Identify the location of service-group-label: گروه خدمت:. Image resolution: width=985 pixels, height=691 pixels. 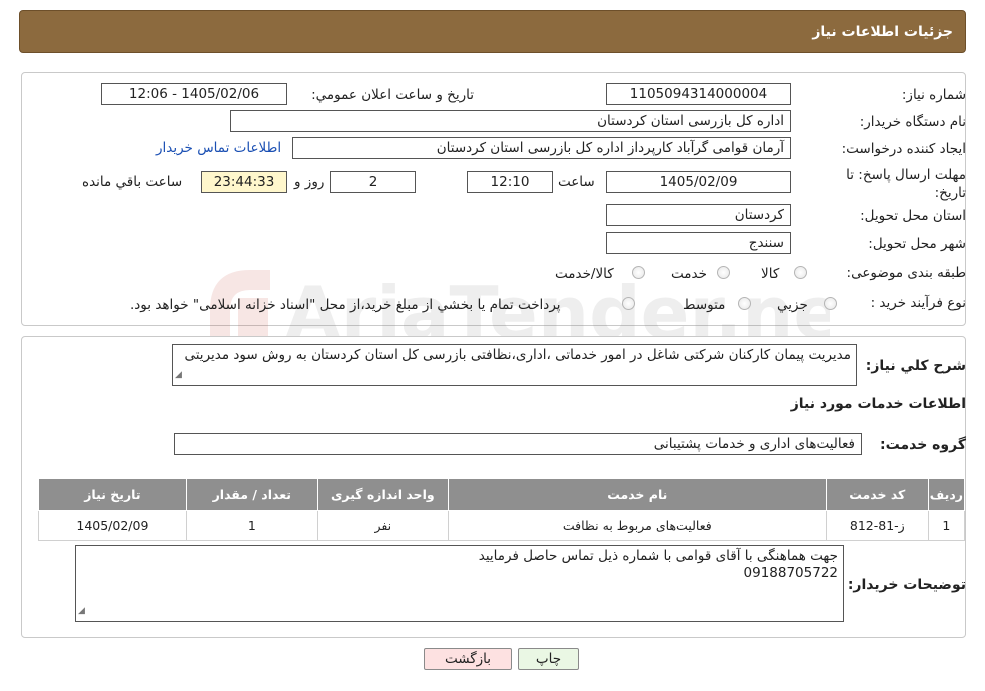
(923, 445).